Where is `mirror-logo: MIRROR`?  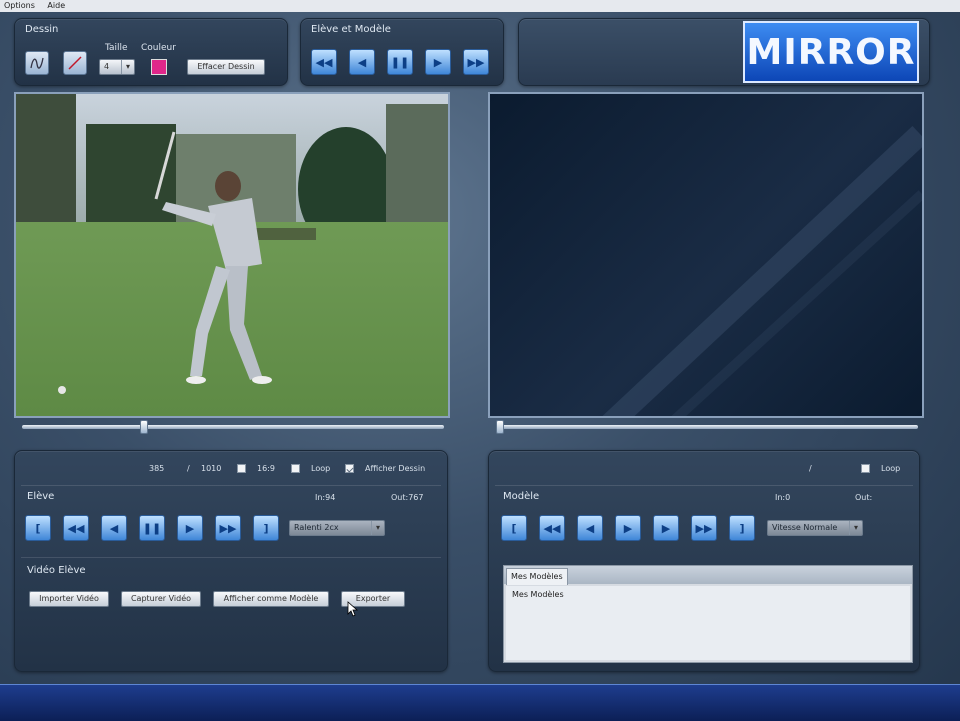
mirror-logo: MIRROR is located at coordinates (831, 52).